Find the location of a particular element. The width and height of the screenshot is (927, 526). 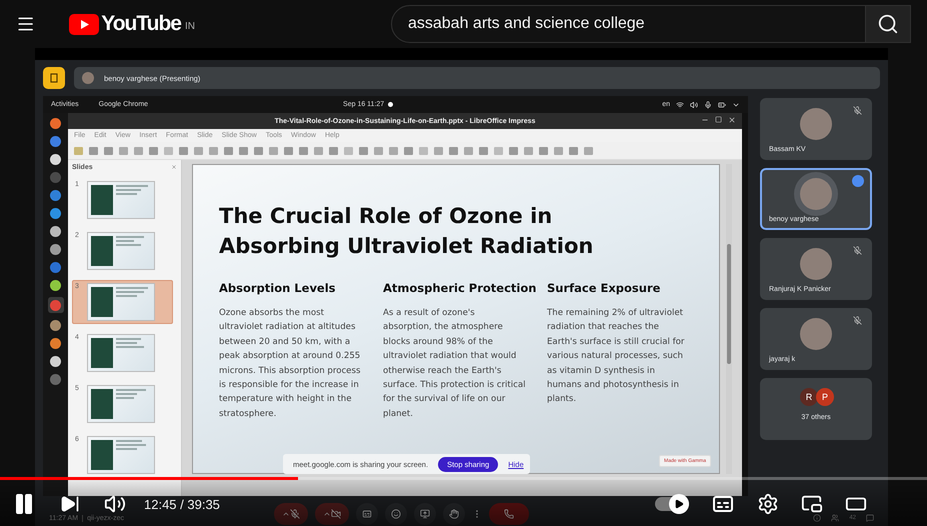

region-label: IN is located at coordinates (189, 26).